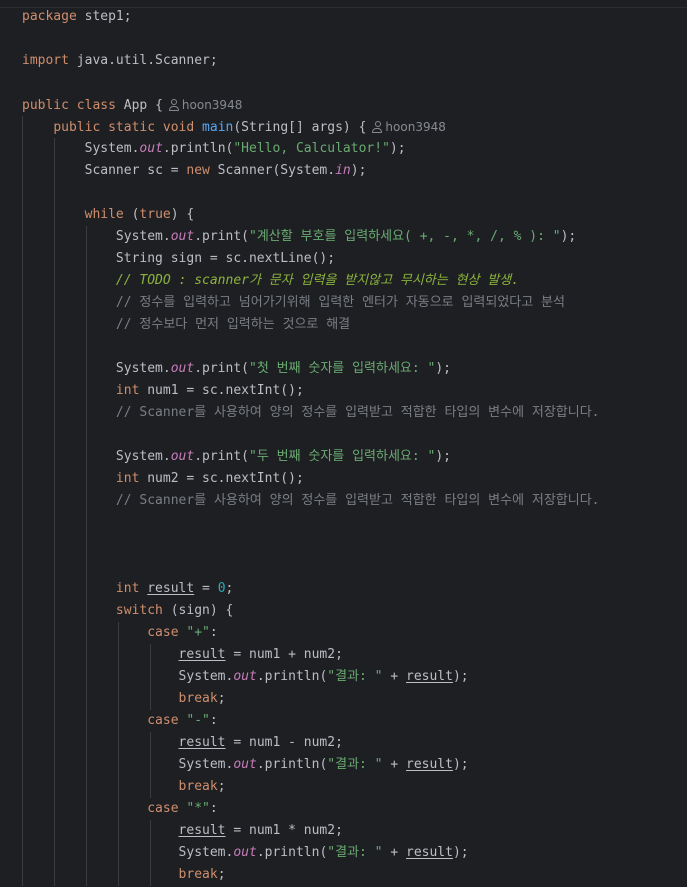 This screenshot has height=887, width=687. I want to click on import-name: java.util.Scanner;, so click(143, 60).